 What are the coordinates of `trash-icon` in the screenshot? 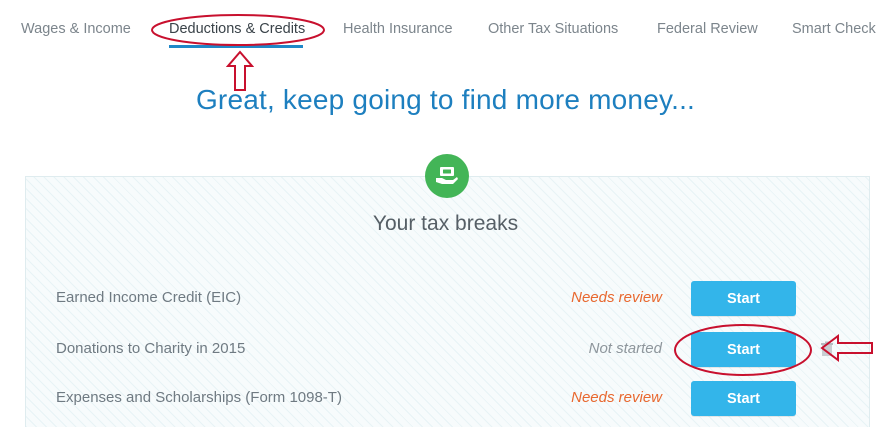 It's located at (827, 349).